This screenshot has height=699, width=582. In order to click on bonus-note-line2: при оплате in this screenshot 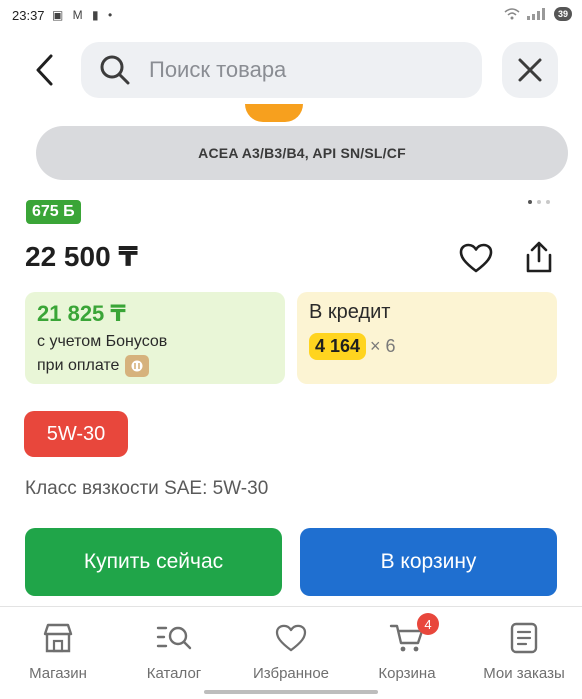, I will do `click(155, 366)`.